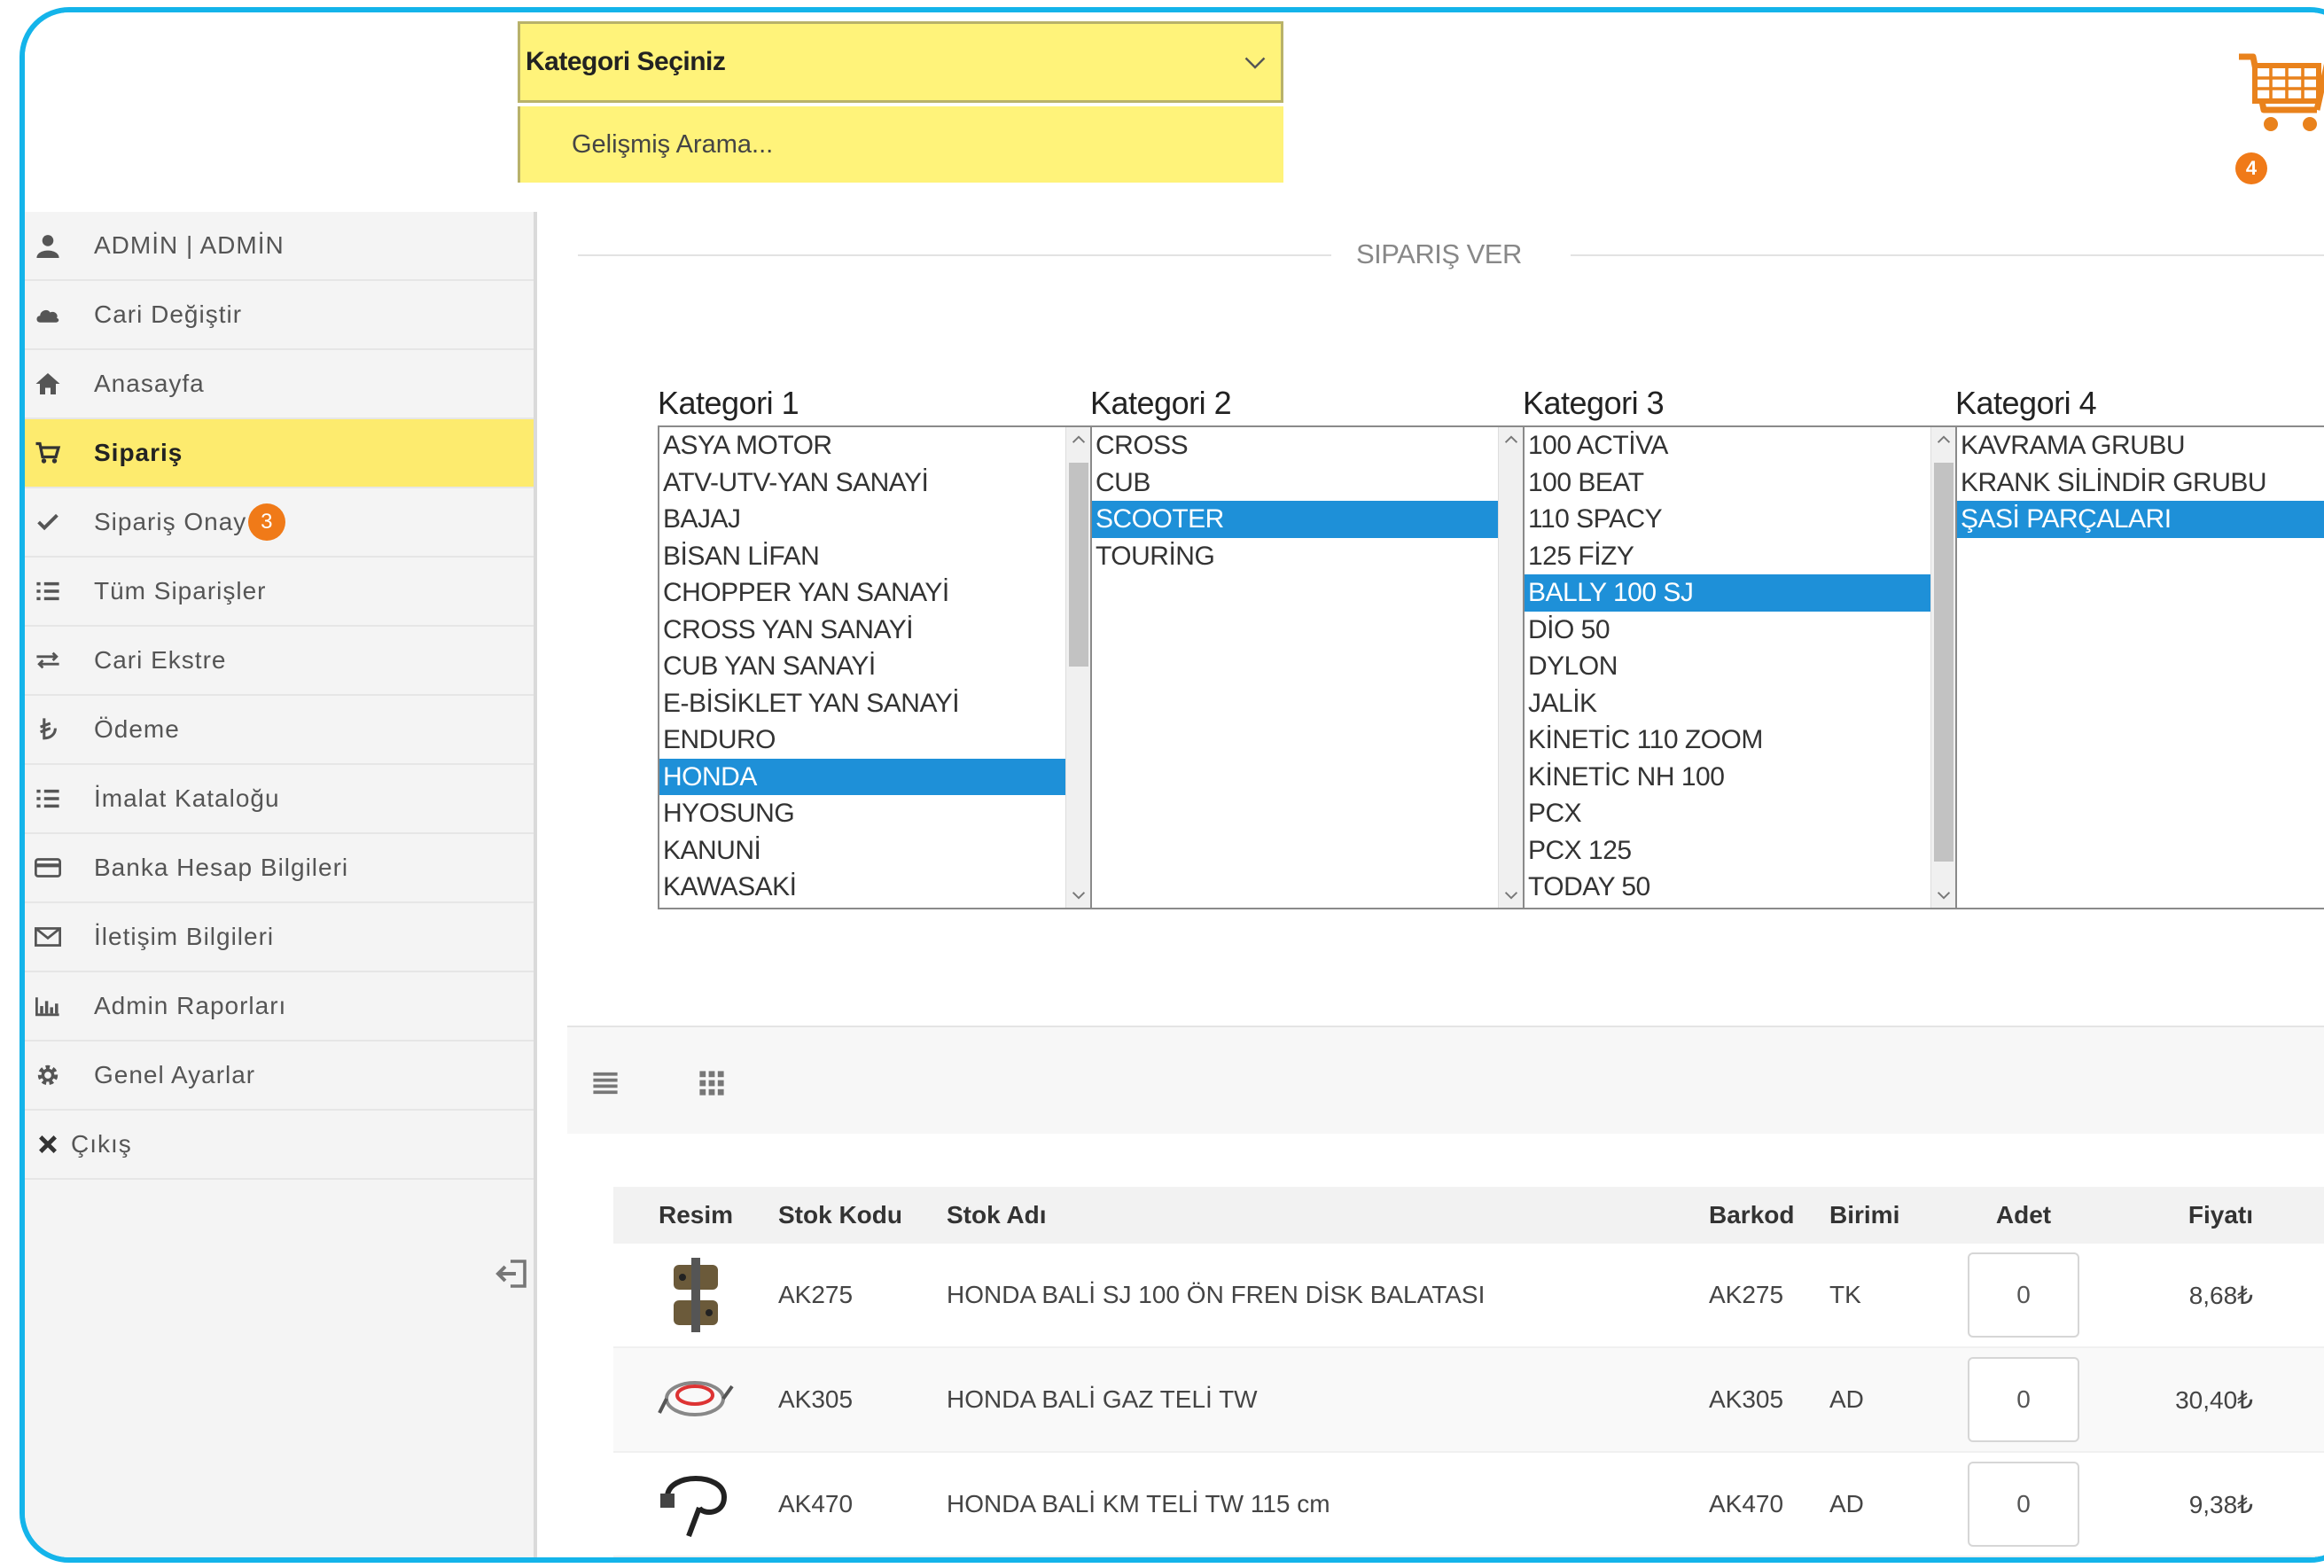 The image size is (2324, 1568). What do you see at coordinates (1445, 1080) in the screenshot?
I see `view-toolbar` at bounding box center [1445, 1080].